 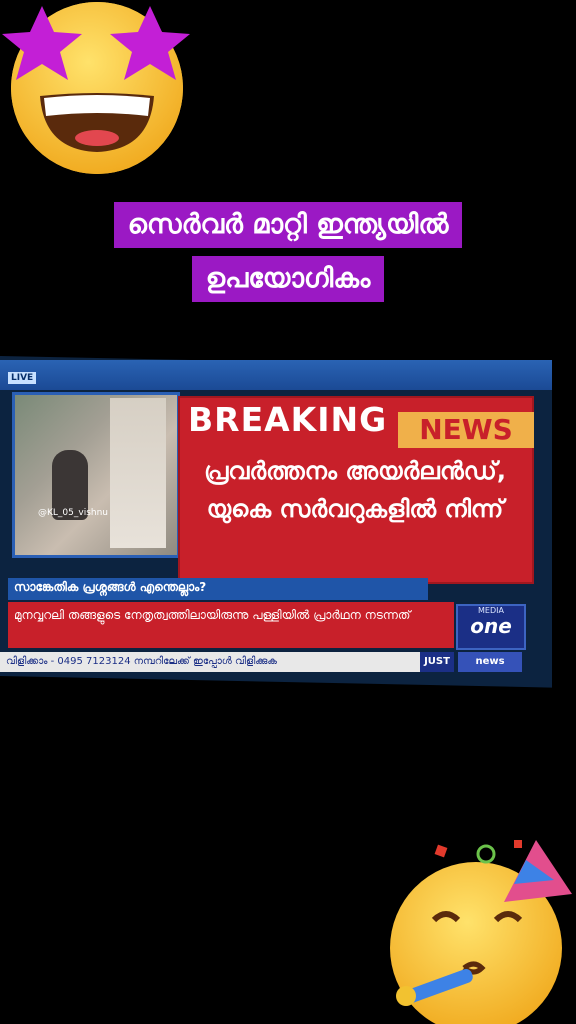 I want to click on news-badge: NEWS, so click(x=466, y=430).